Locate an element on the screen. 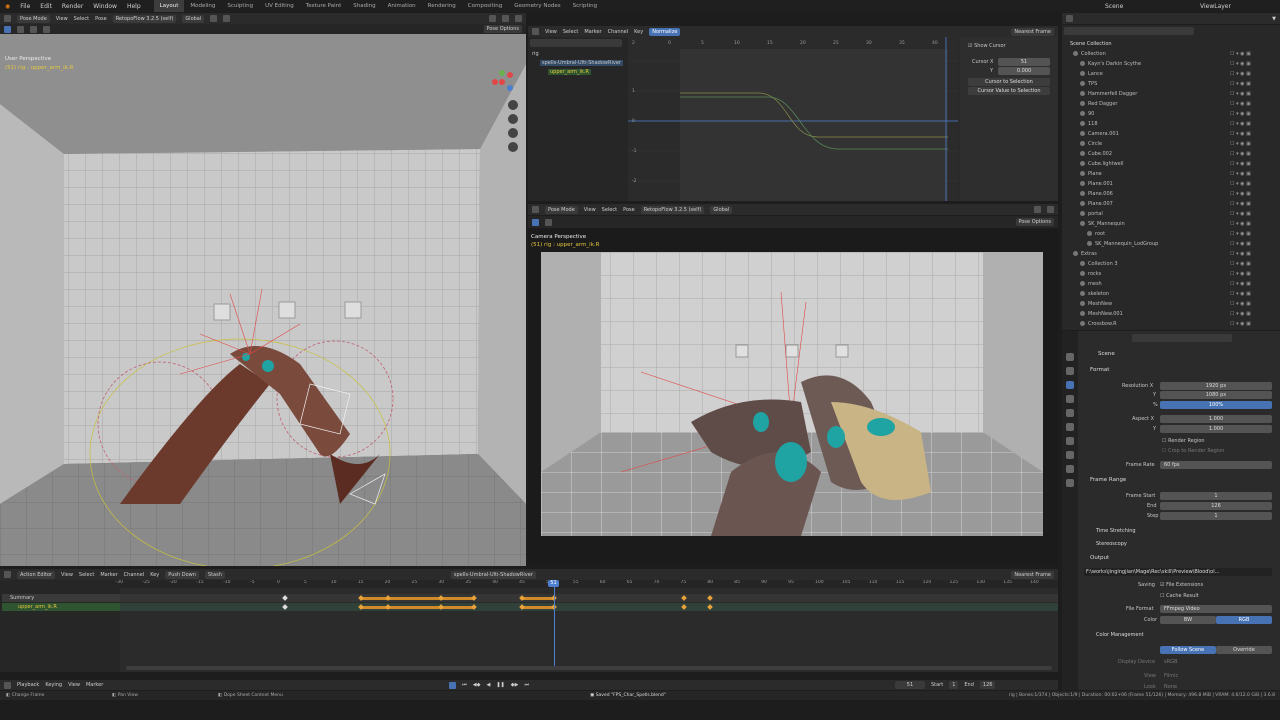 Image resolution: width=1280 pixels, height=720 pixels. workspace-tab-sculpting: Sculpting is located at coordinates (240, 6).